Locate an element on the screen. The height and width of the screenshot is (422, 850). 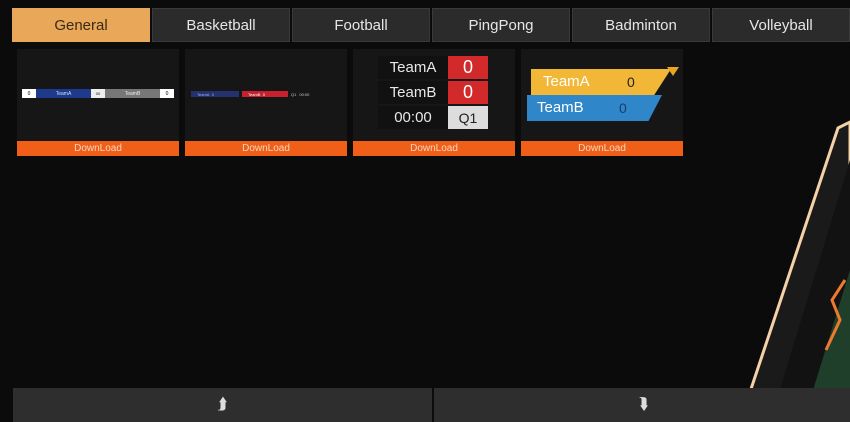
tab-football: Football is located at coordinates (361, 25).